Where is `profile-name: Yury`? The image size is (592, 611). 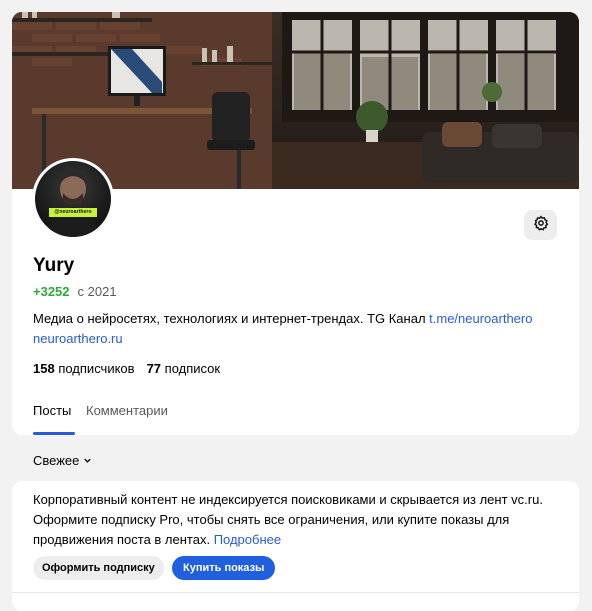 profile-name: Yury is located at coordinates (54, 265).